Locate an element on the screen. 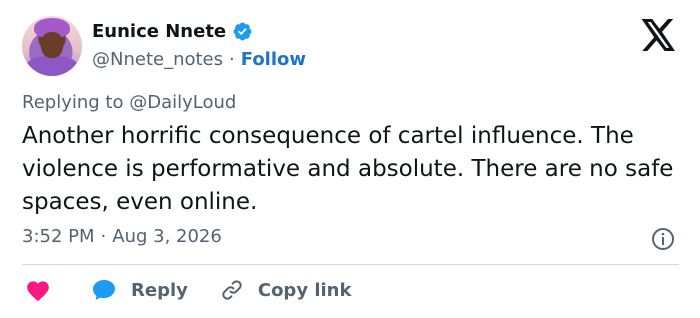 The height and width of the screenshot is (318, 700). replying-mention-link: @DailyLoud is located at coordinates (182, 102).